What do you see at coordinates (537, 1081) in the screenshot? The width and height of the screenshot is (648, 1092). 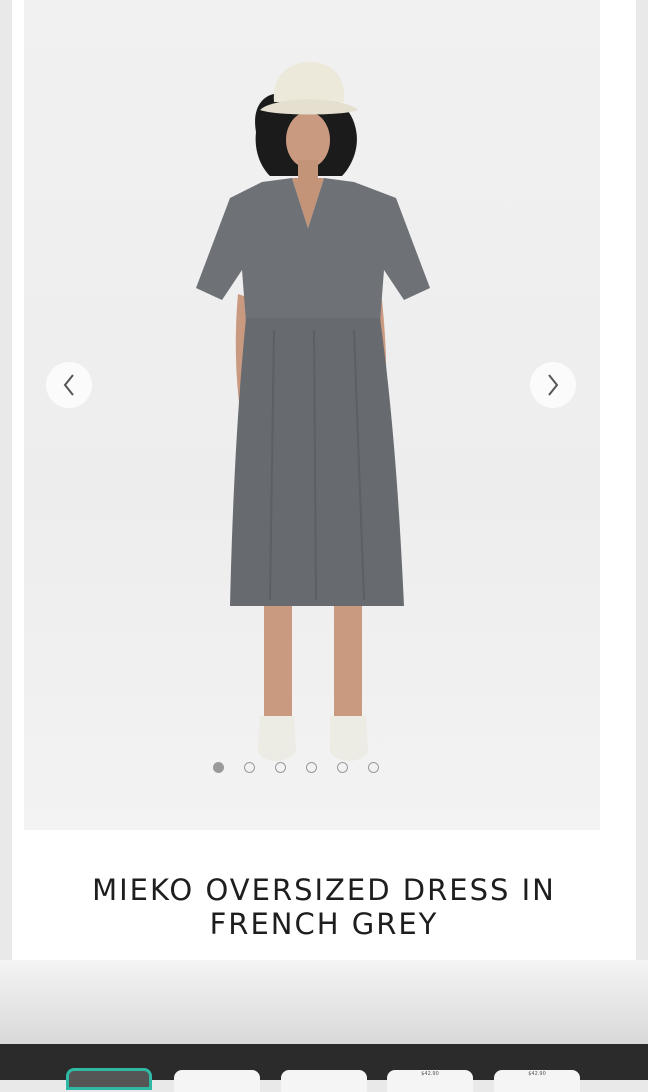 I see `thumbnail-5: $42.90` at bounding box center [537, 1081].